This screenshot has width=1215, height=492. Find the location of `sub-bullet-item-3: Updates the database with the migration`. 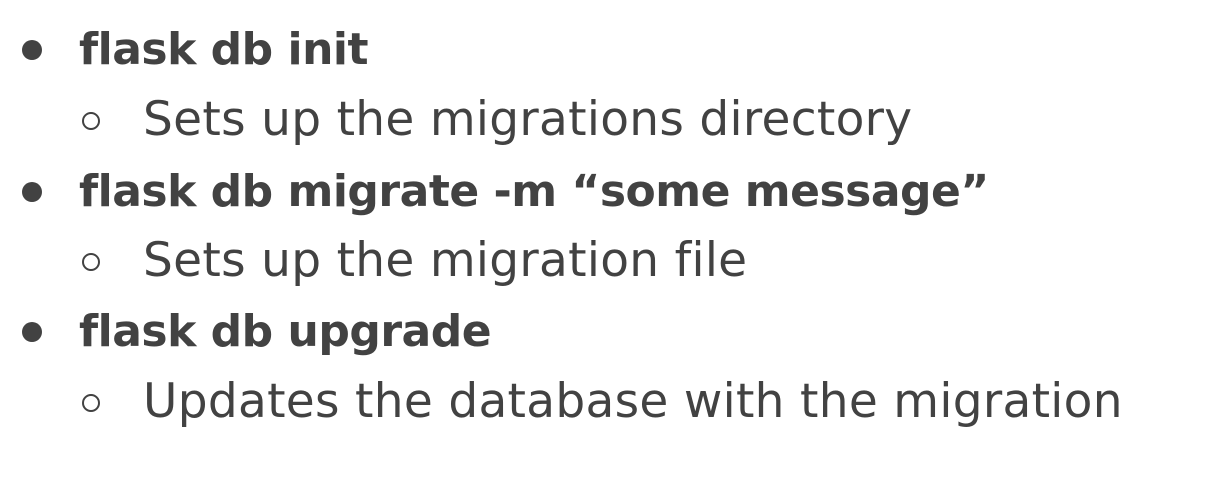

sub-bullet-item-3: Updates the database with the migration is located at coordinates (607, 402).